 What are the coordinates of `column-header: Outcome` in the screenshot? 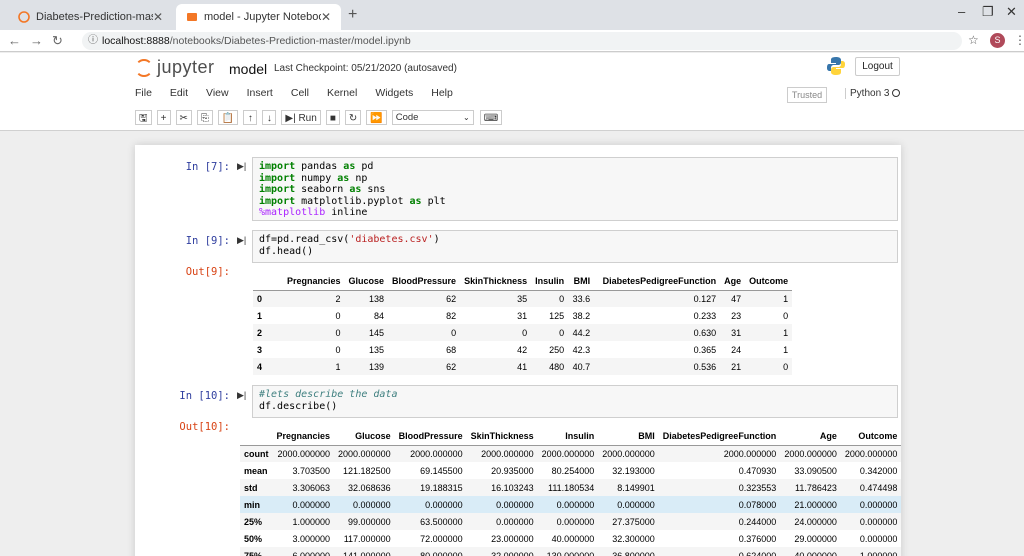 It's located at (769, 282).